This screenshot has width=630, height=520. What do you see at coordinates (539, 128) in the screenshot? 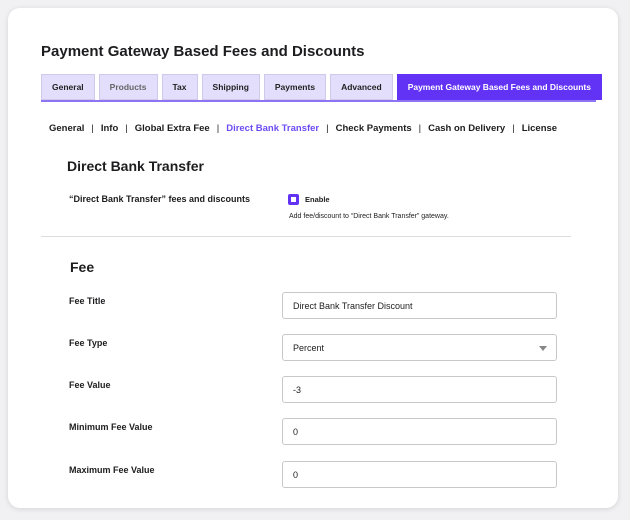
I see `subnav-license: License` at bounding box center [539, 128].